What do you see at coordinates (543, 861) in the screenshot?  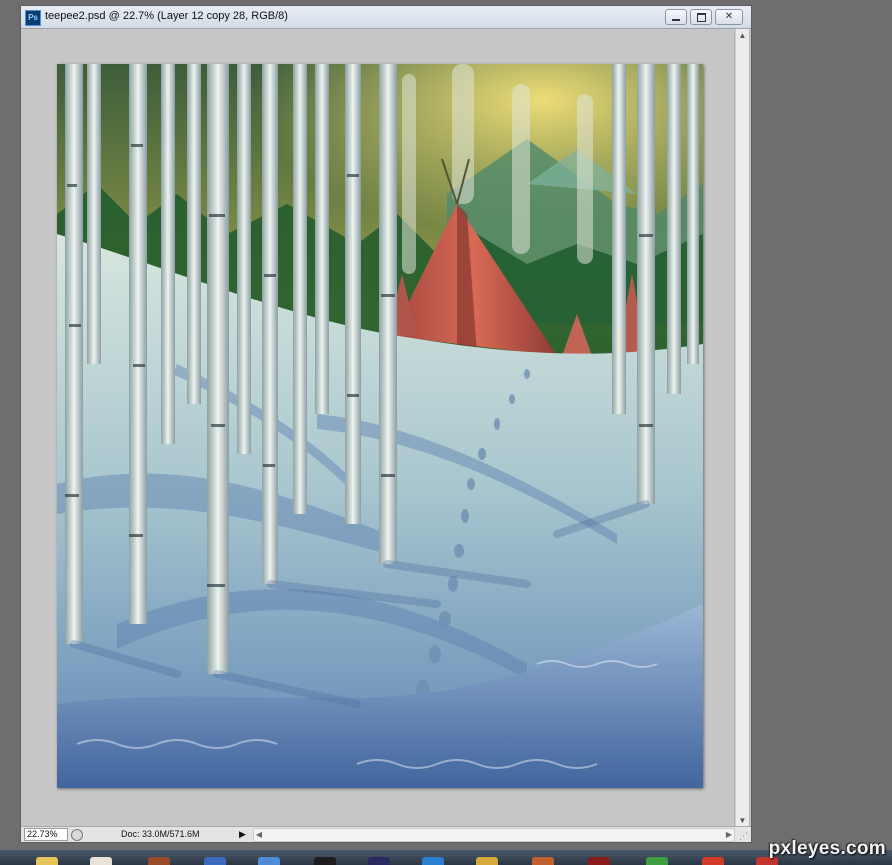 I see `audition-icon` at bounding box center [543, 861].